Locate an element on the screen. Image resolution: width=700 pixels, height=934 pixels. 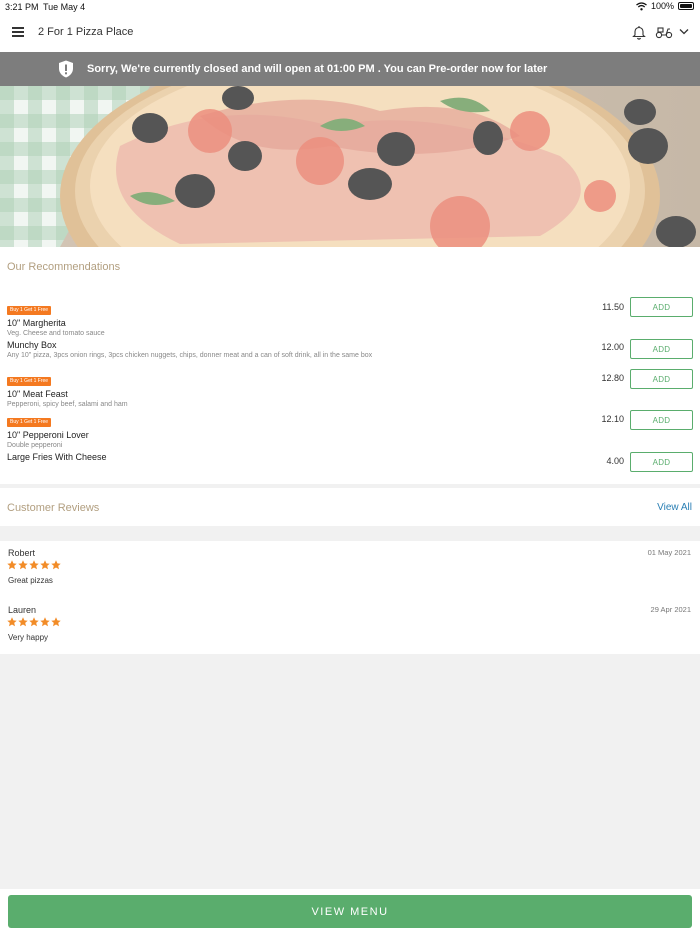
app-bar: 2 For 1 Pizza Place is located at coordinates (350, 33).